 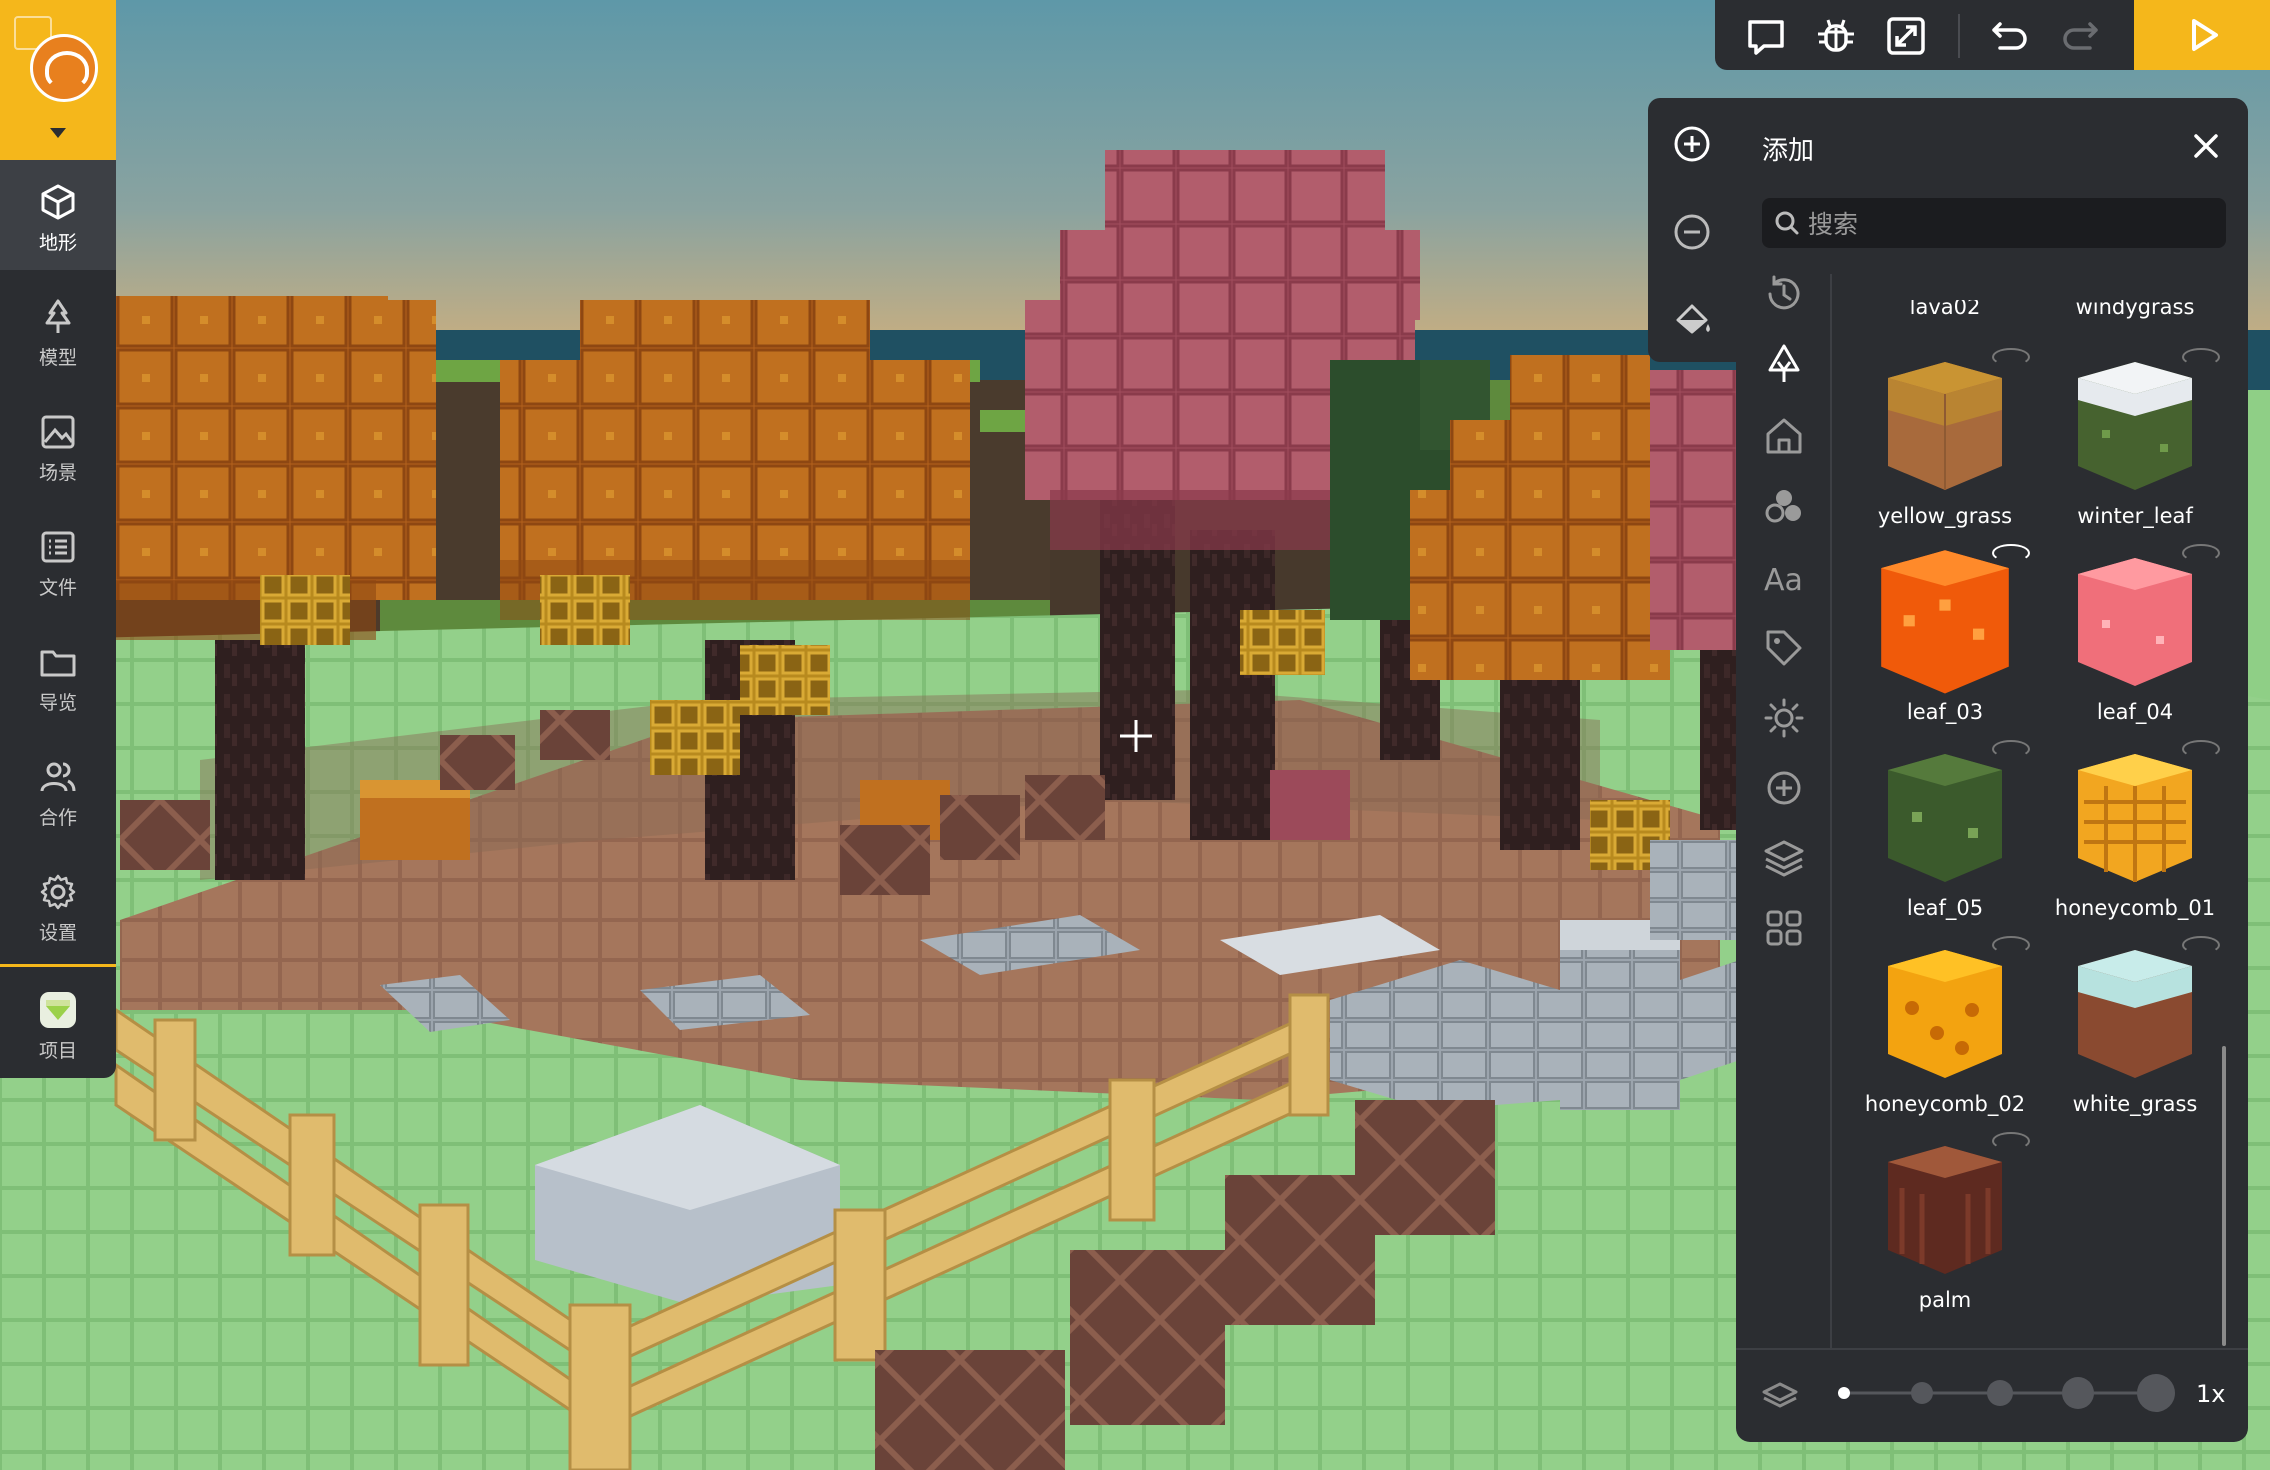 I want to click on redo-icon, so click(x=2080, y=36).